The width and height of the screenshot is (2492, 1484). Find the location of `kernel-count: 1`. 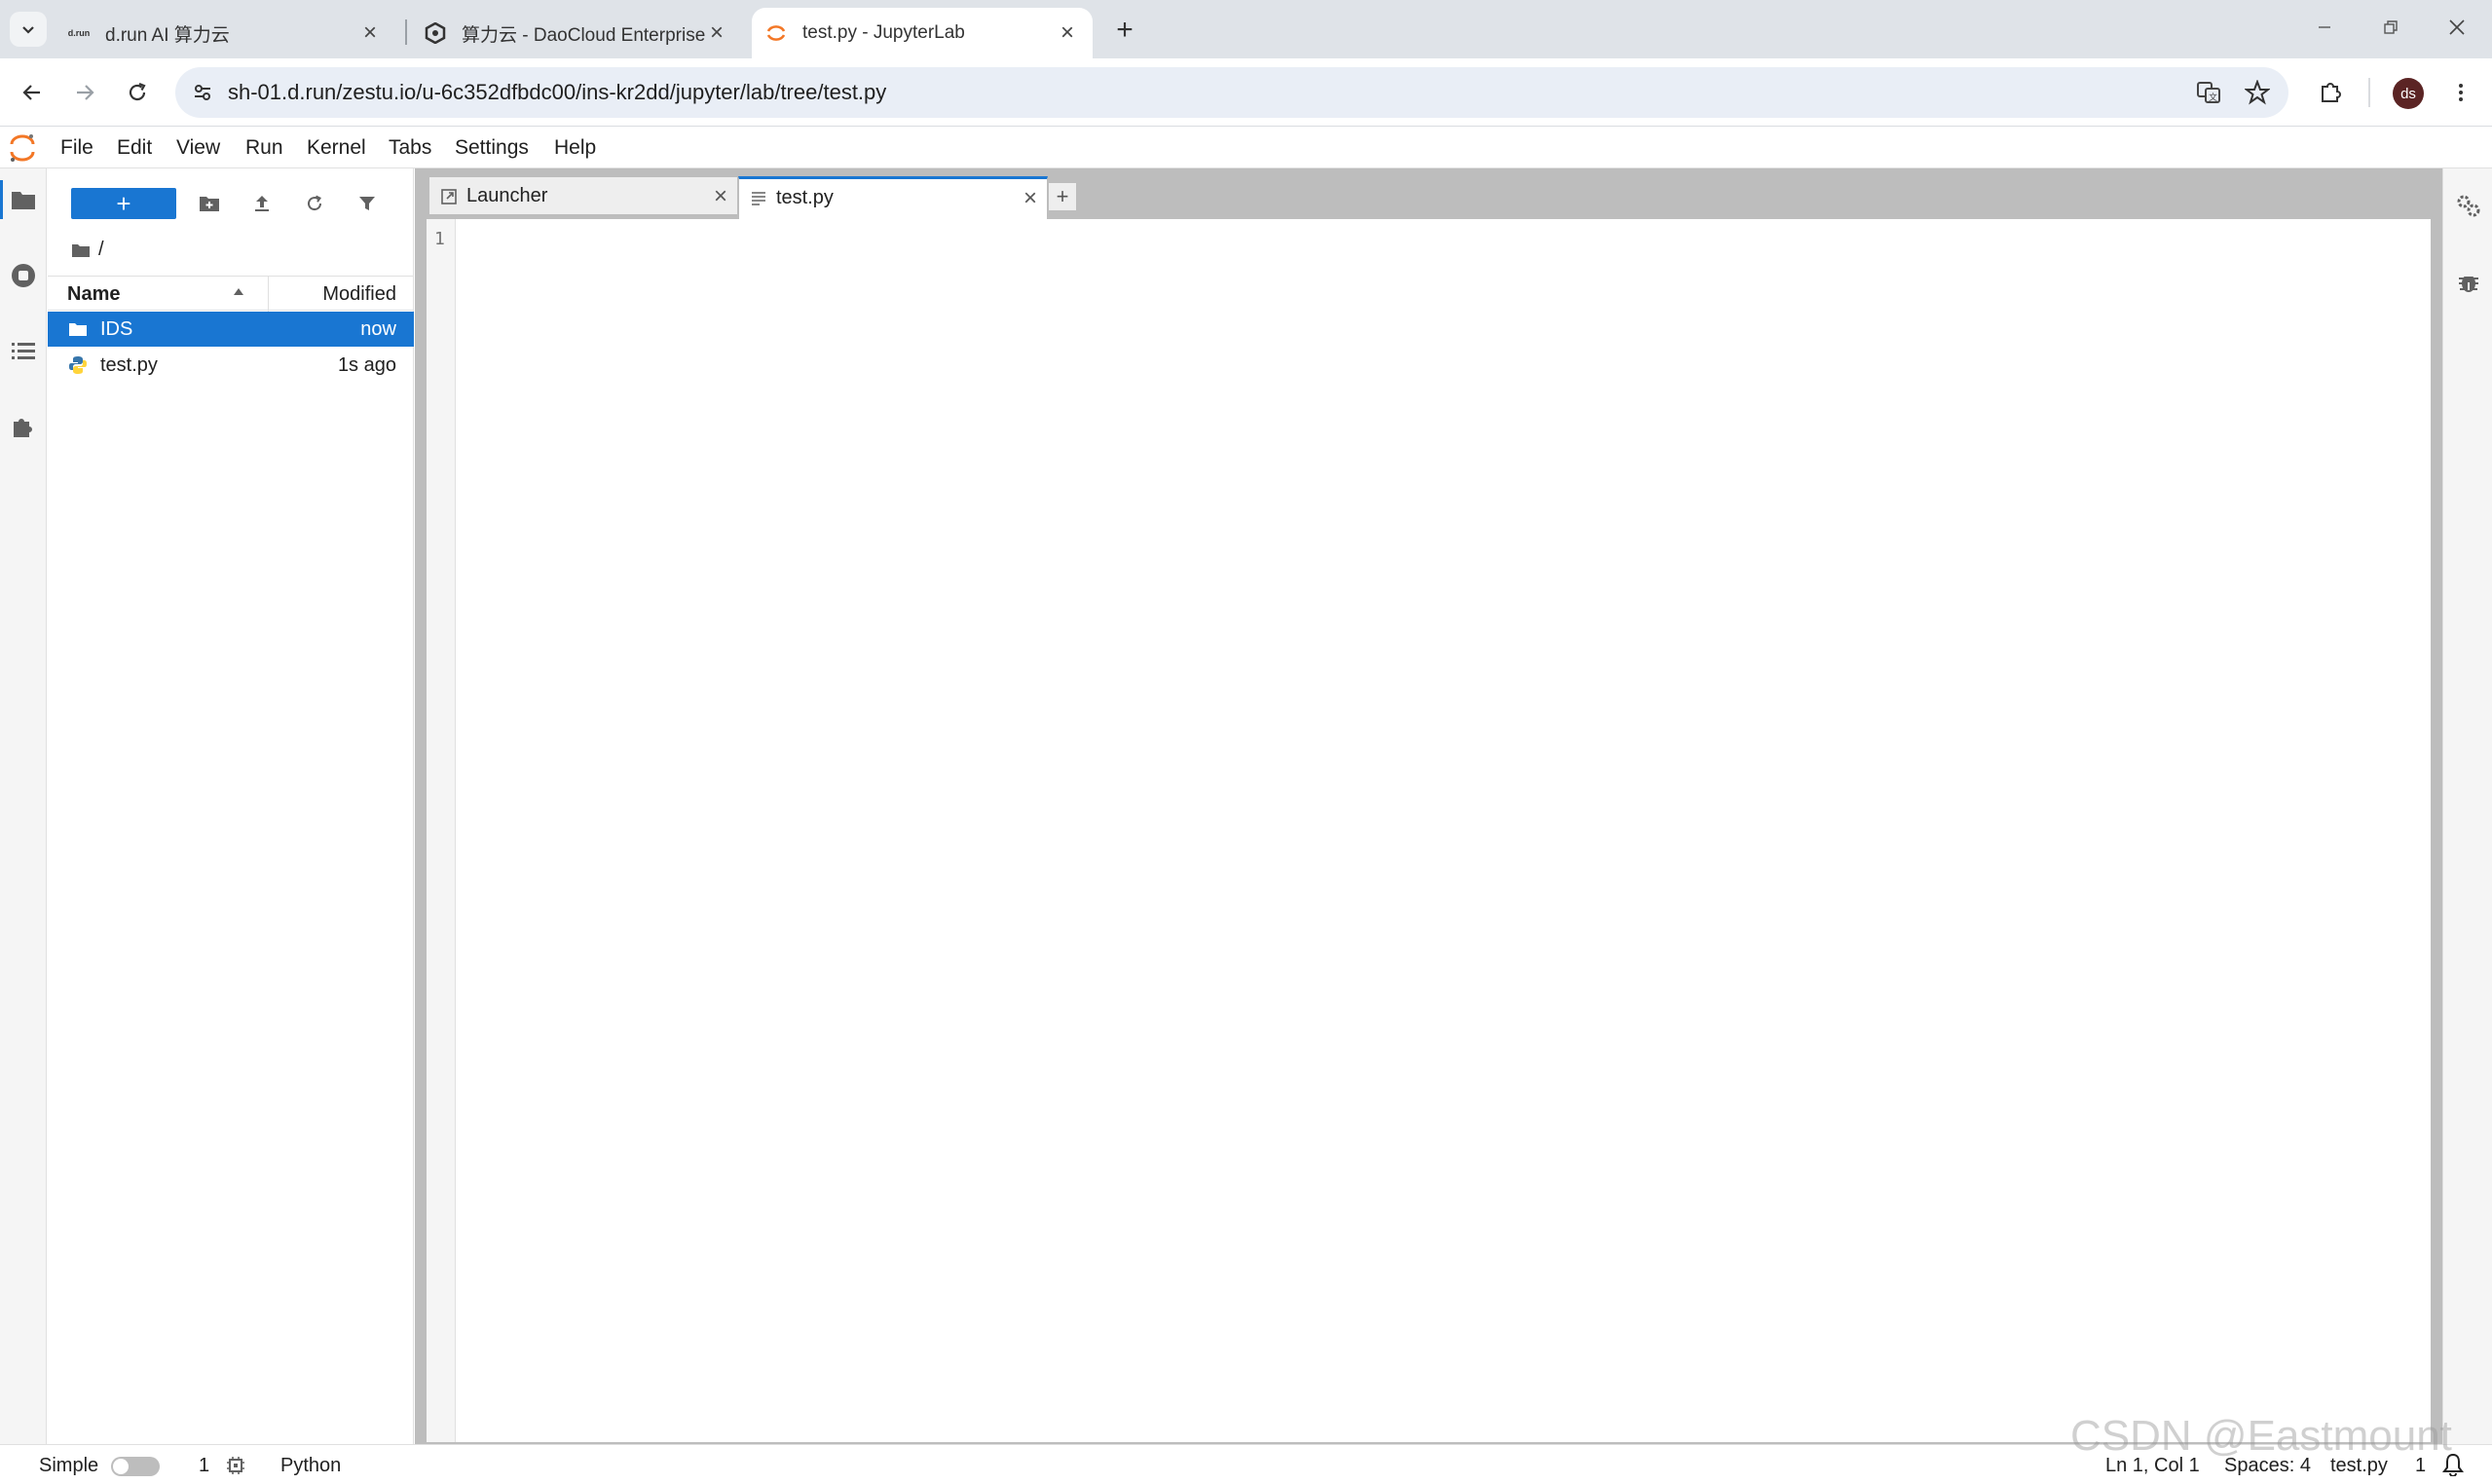

kernel-count: 1 is located at coordinates (204, 1466).